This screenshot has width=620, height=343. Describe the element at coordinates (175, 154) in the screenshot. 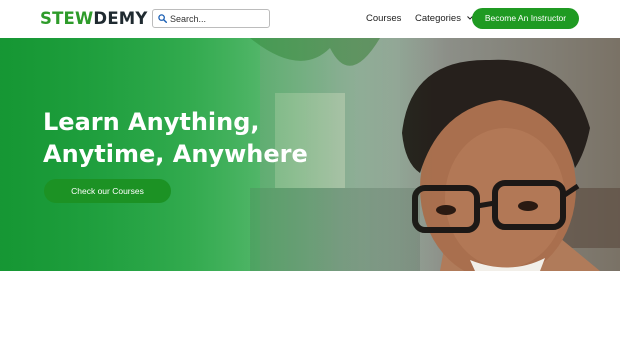

I see `hero-title-line-2: Anytime, Anywhere` at that location.